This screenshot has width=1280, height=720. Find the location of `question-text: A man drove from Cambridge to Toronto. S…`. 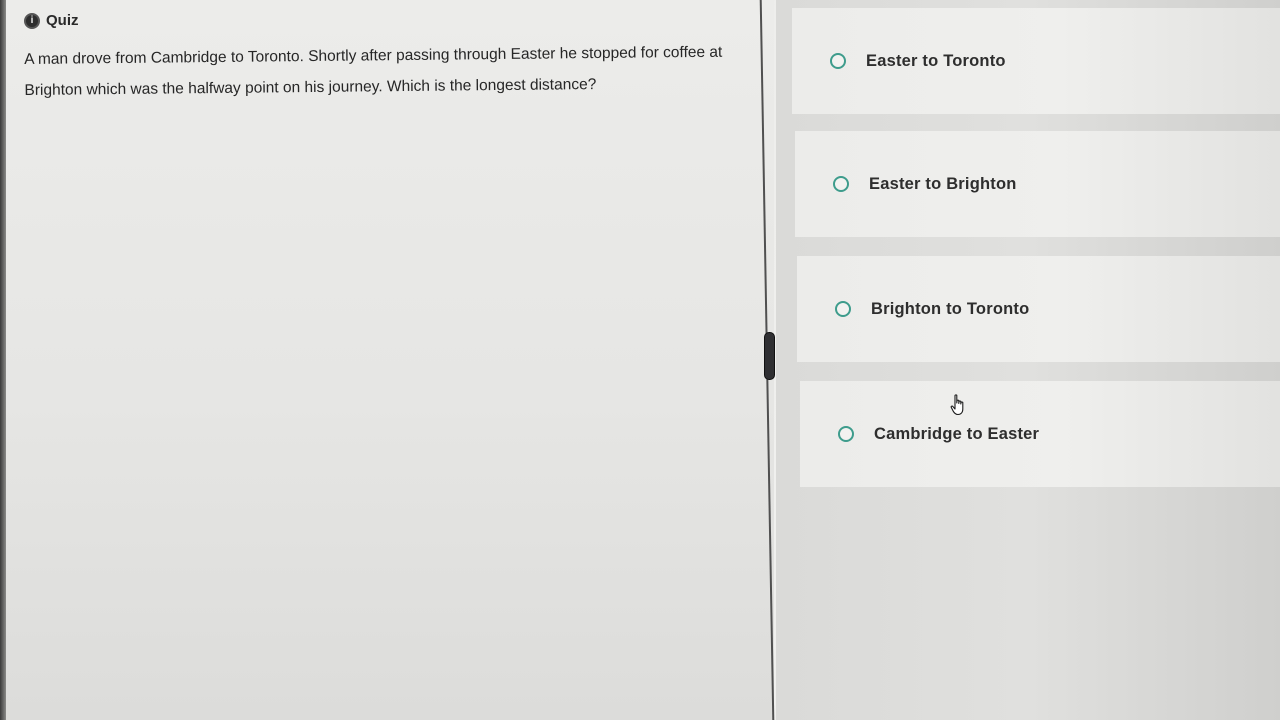

question-text: A man drove from Cambridge to Toronto. S… is located at coordinates (373, 71).